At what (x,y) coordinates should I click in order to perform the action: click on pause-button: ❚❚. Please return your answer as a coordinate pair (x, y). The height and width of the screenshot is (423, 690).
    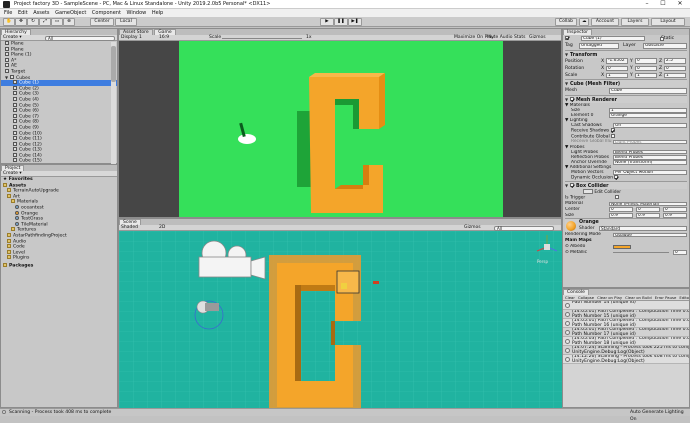
    Looking at the image, I should click on (341, 22).